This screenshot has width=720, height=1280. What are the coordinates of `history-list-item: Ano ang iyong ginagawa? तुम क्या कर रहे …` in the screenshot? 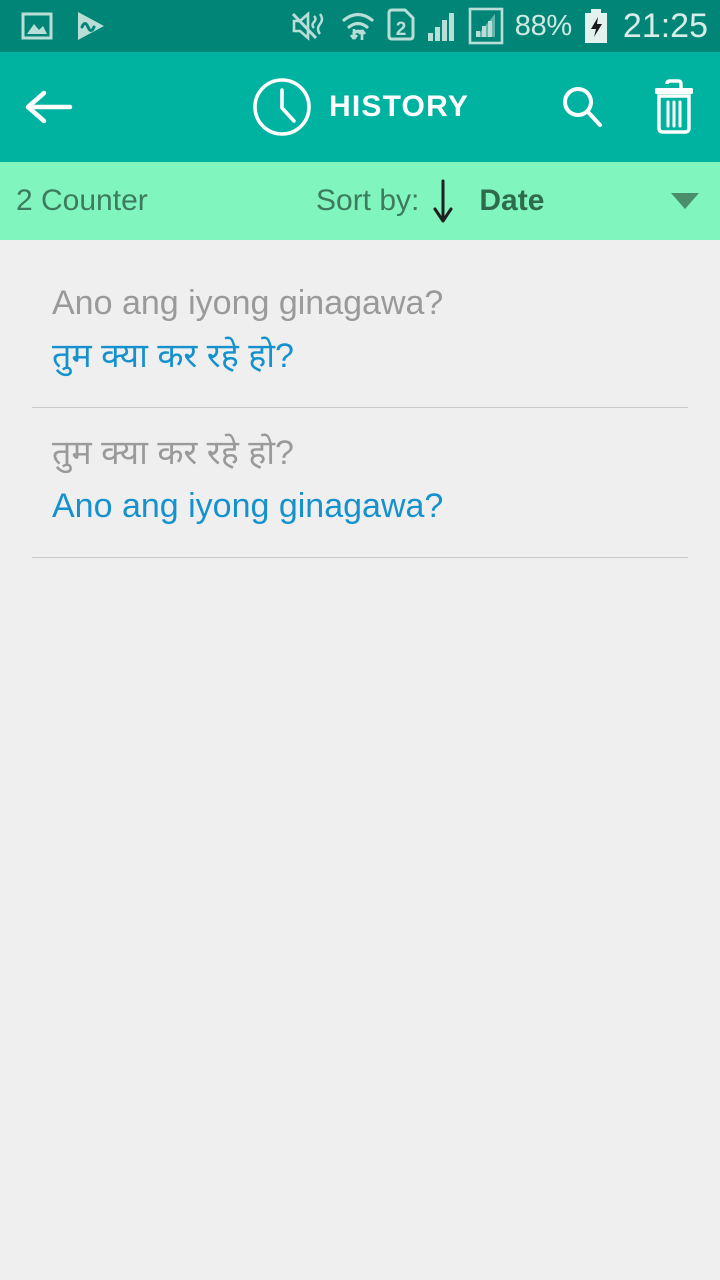 It's located at (360, 333).